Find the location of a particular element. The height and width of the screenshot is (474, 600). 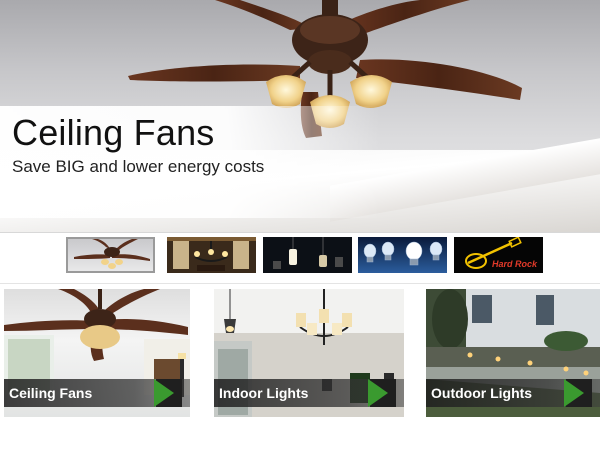

category-label: Ceiling Fans is located at coordinates (51, 393).